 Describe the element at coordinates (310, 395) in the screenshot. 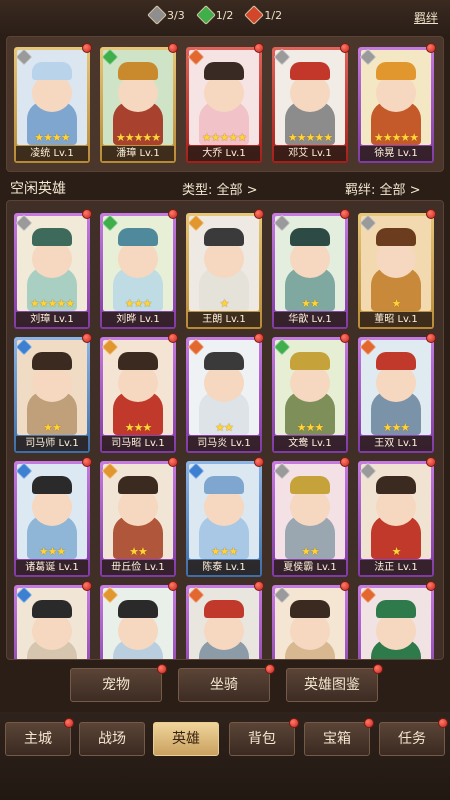

I see `hero-card: ★★★ 文鸯 Lv.1` at that location.